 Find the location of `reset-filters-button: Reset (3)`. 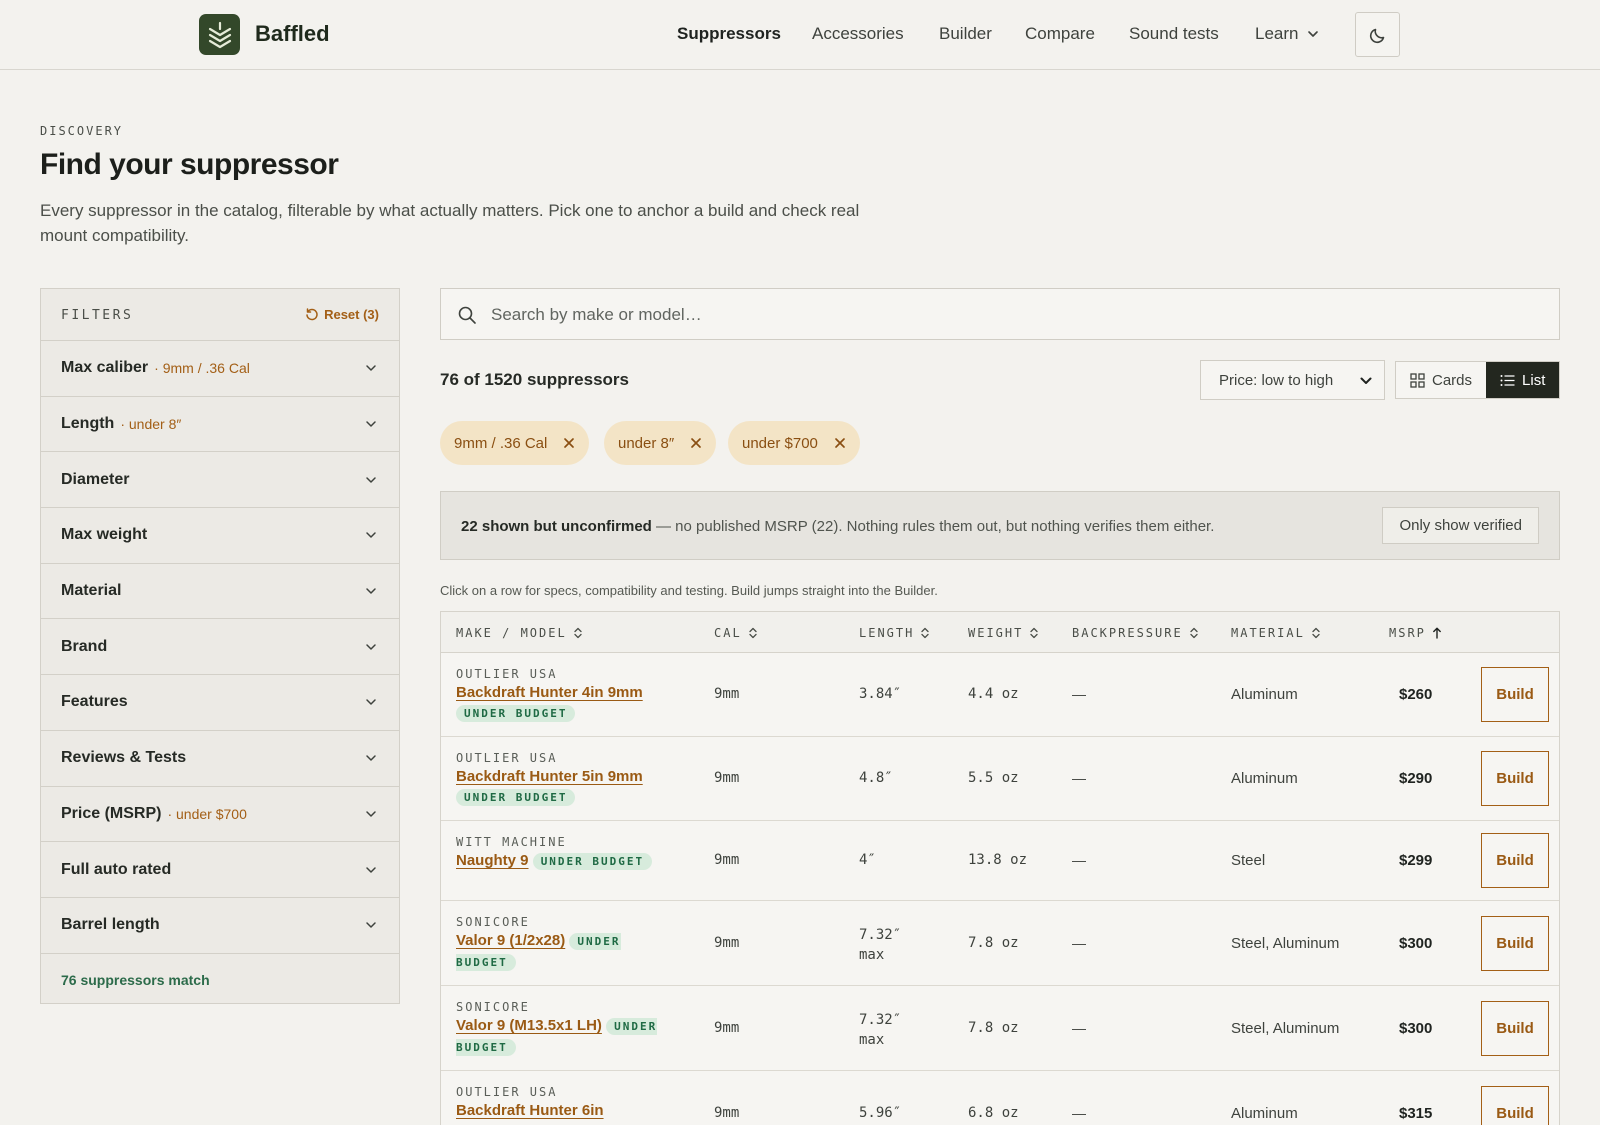

reset-filters-button: Reset (3) is located at coordinates (342, 314).